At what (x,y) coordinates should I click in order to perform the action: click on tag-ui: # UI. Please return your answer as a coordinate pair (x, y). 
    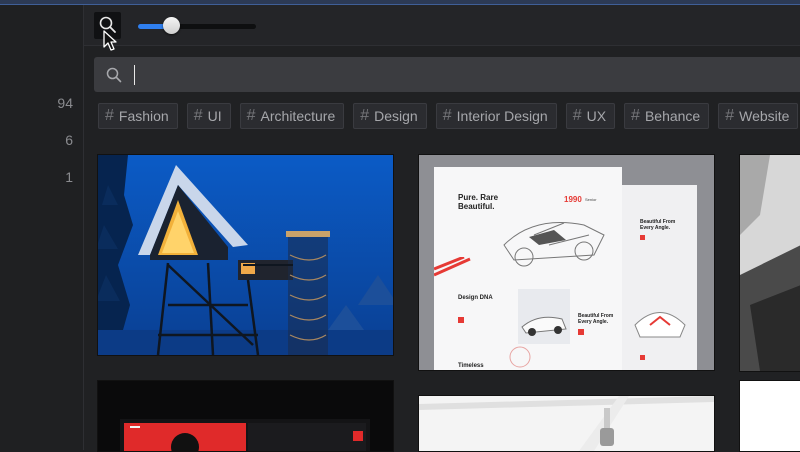
    Looking at the image, I should click on (208, 116).